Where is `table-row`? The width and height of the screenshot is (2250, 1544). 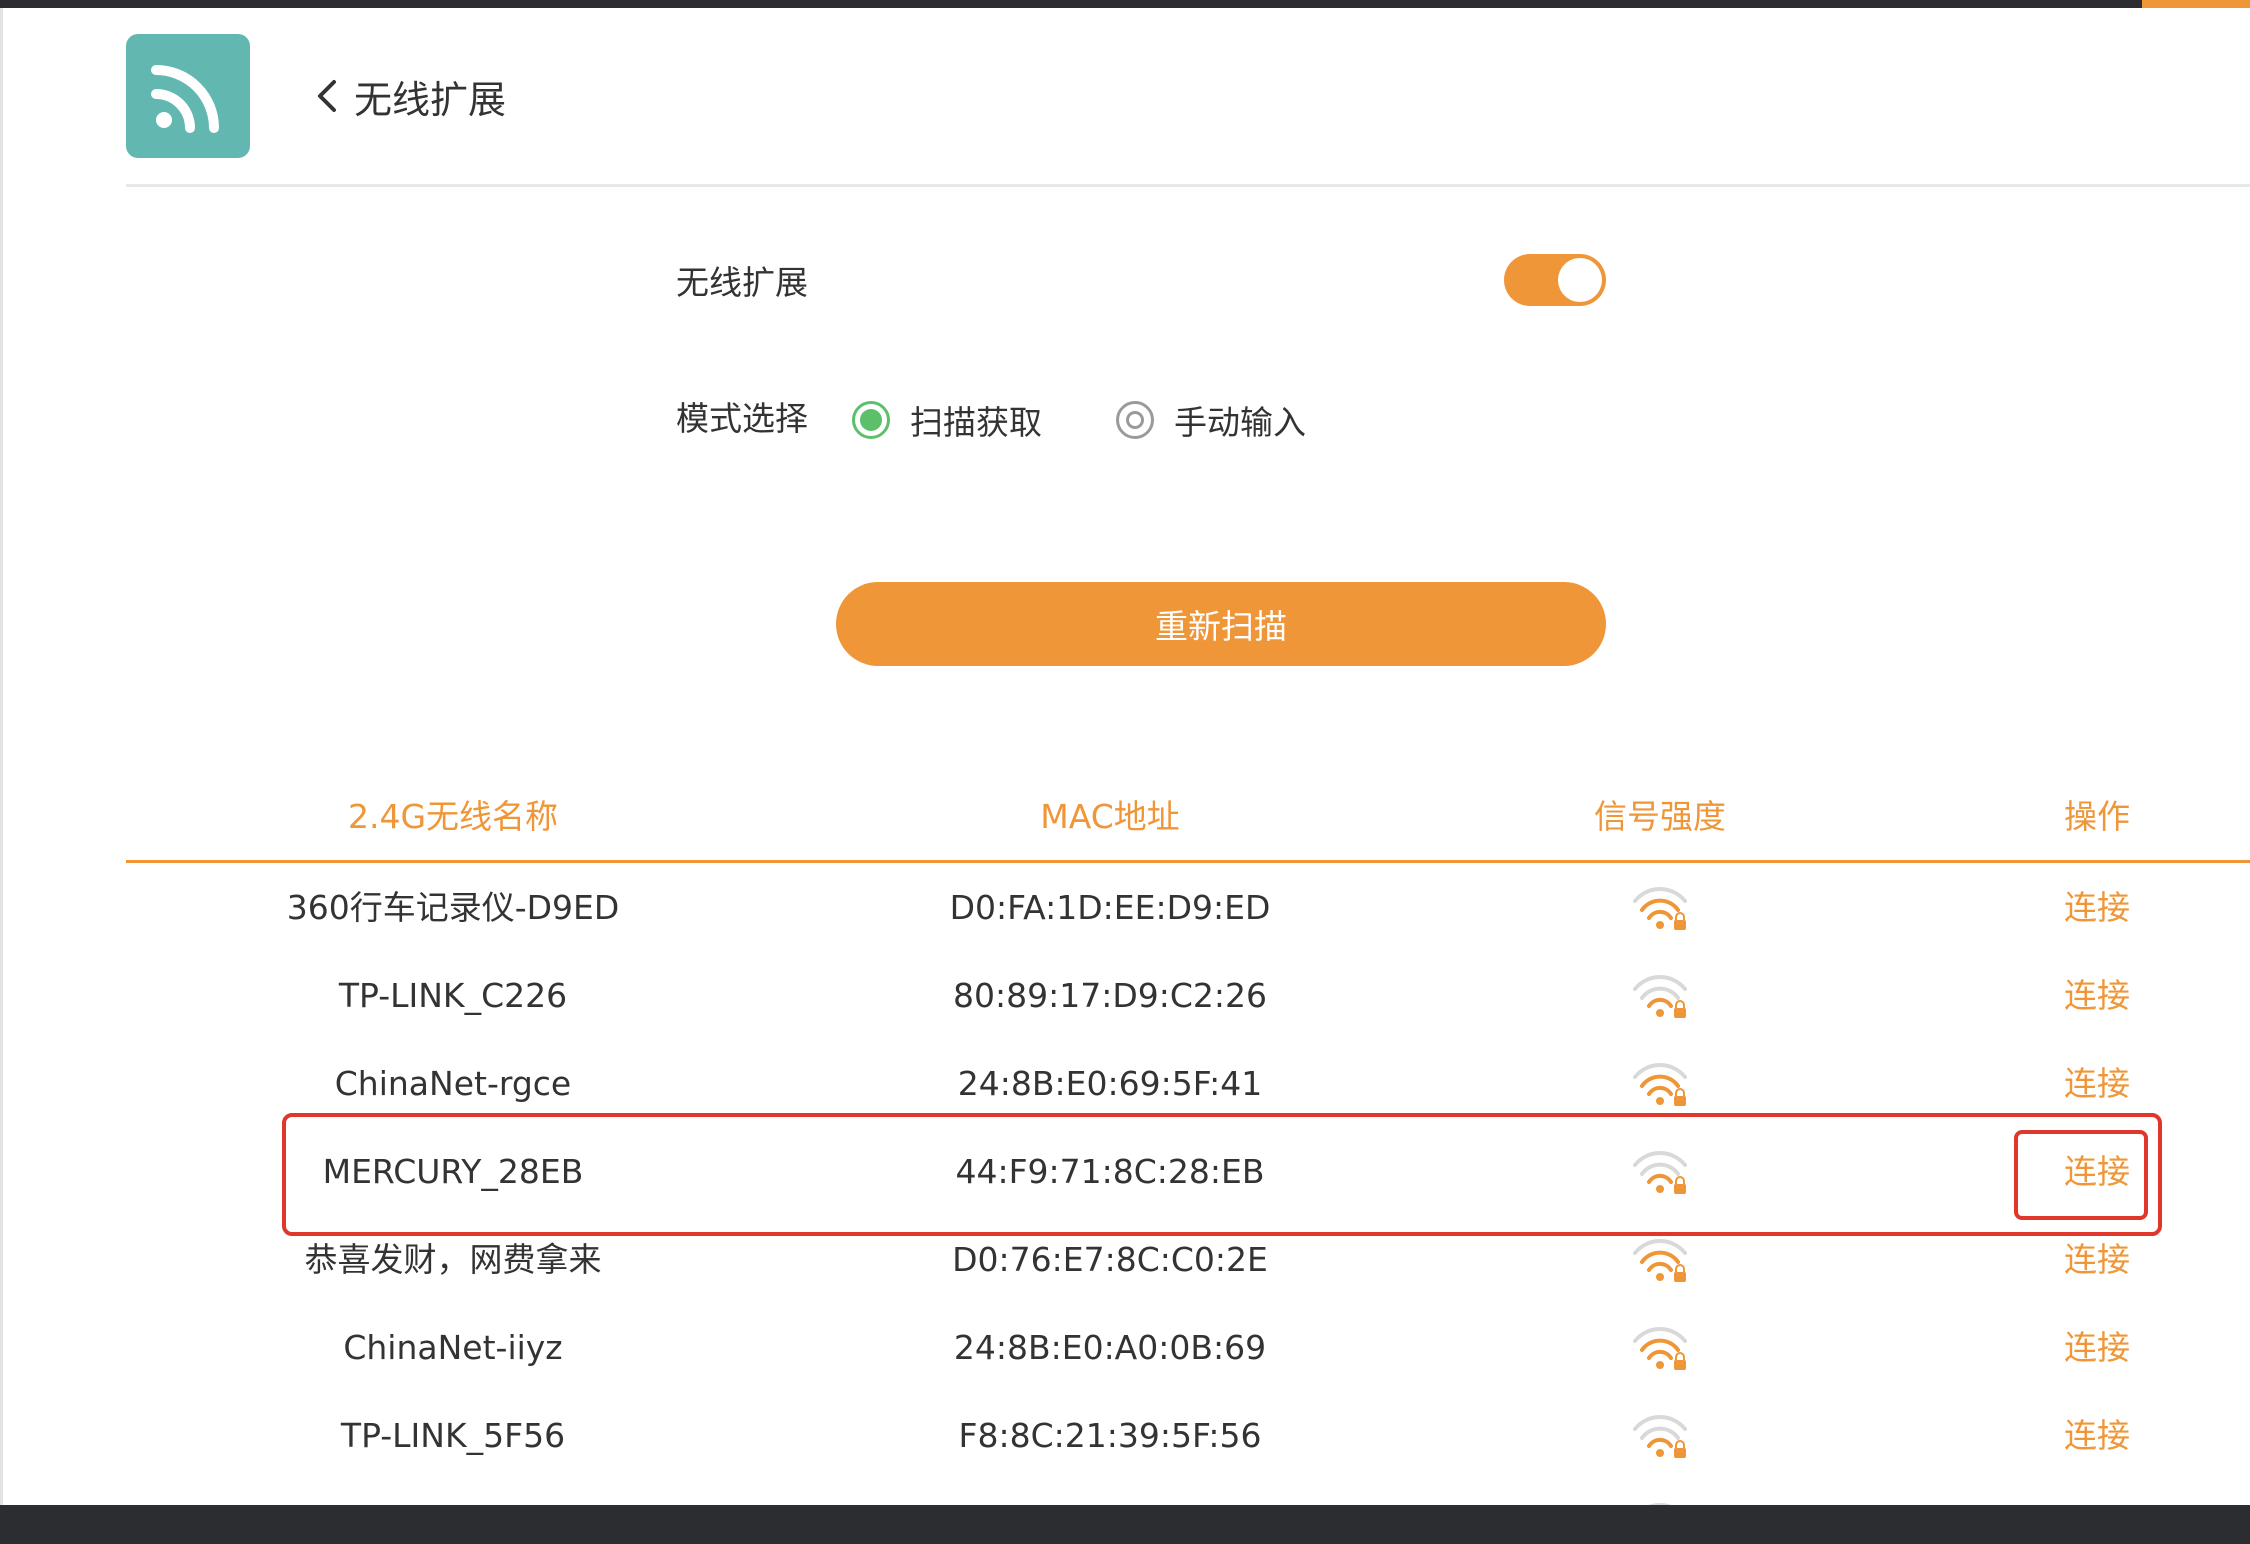
table-row is located at coordinates (1125, 1492).